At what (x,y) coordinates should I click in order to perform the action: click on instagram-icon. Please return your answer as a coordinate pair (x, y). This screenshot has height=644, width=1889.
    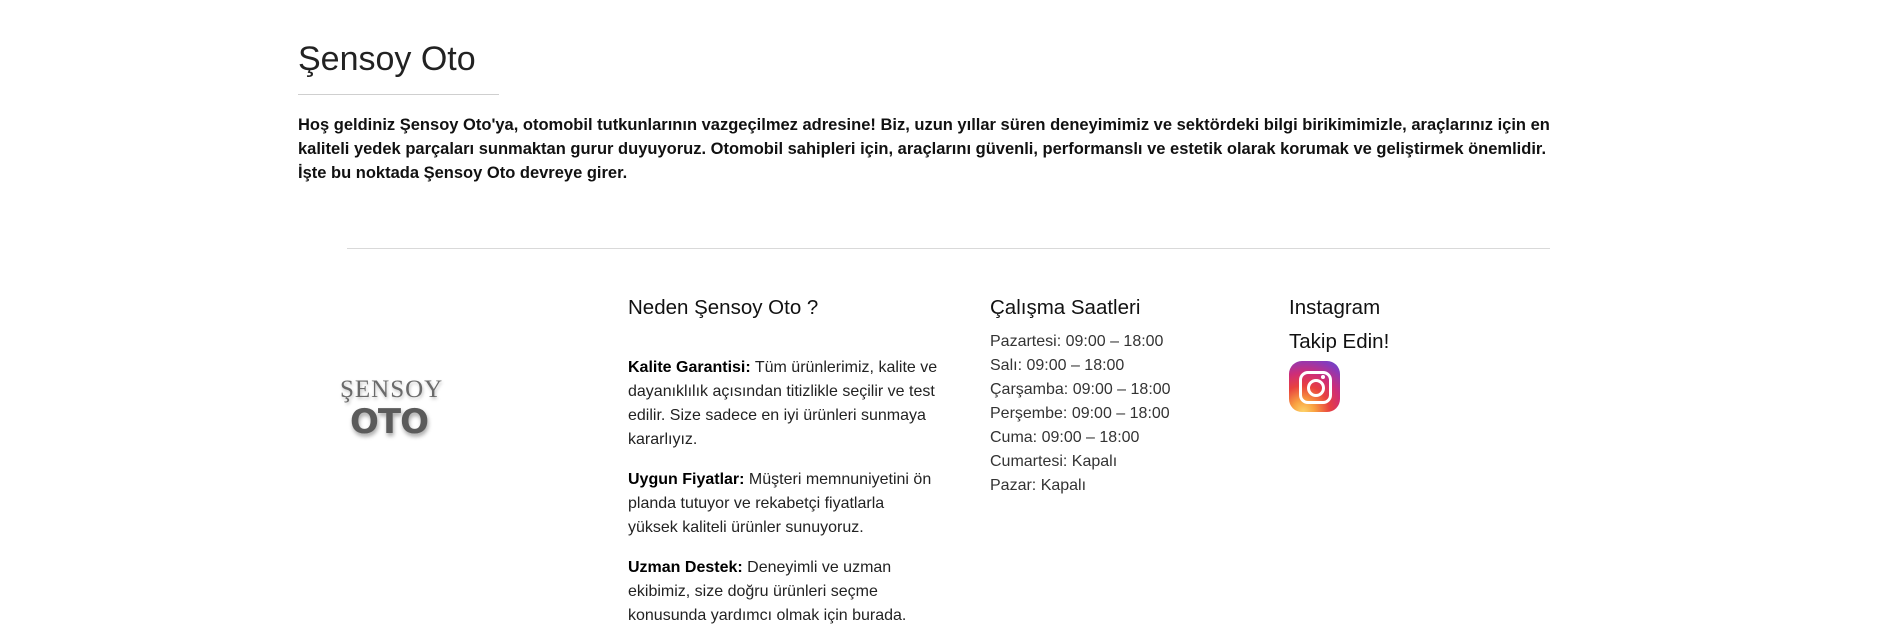
    Looking at the image, I should click on (1314, 386).